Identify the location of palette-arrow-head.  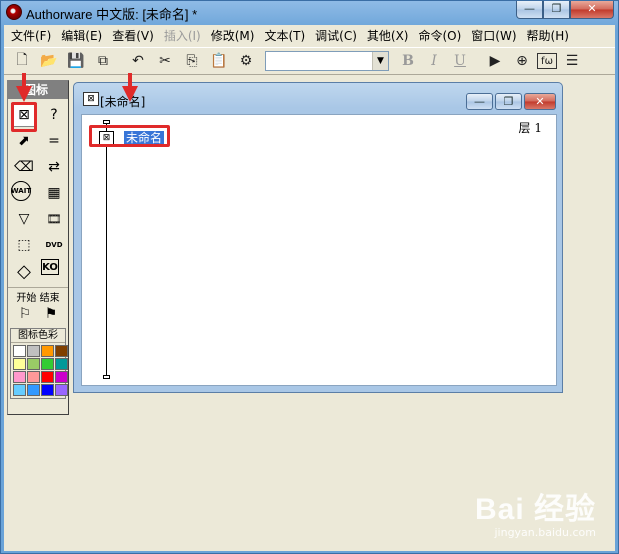
(24, 94).